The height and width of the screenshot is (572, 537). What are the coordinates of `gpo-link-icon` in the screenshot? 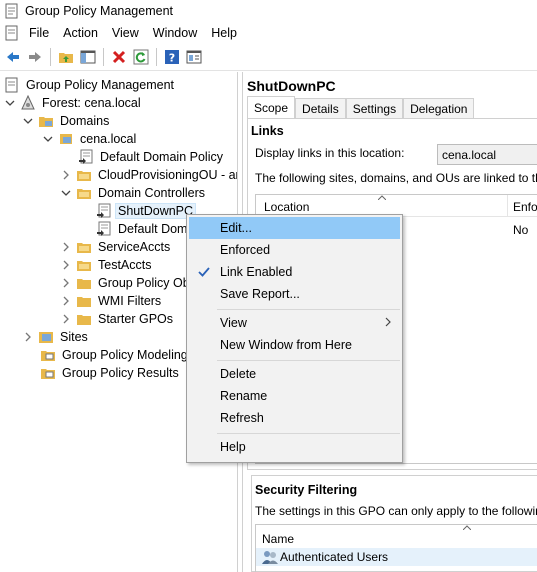 It's located at (86, 157).